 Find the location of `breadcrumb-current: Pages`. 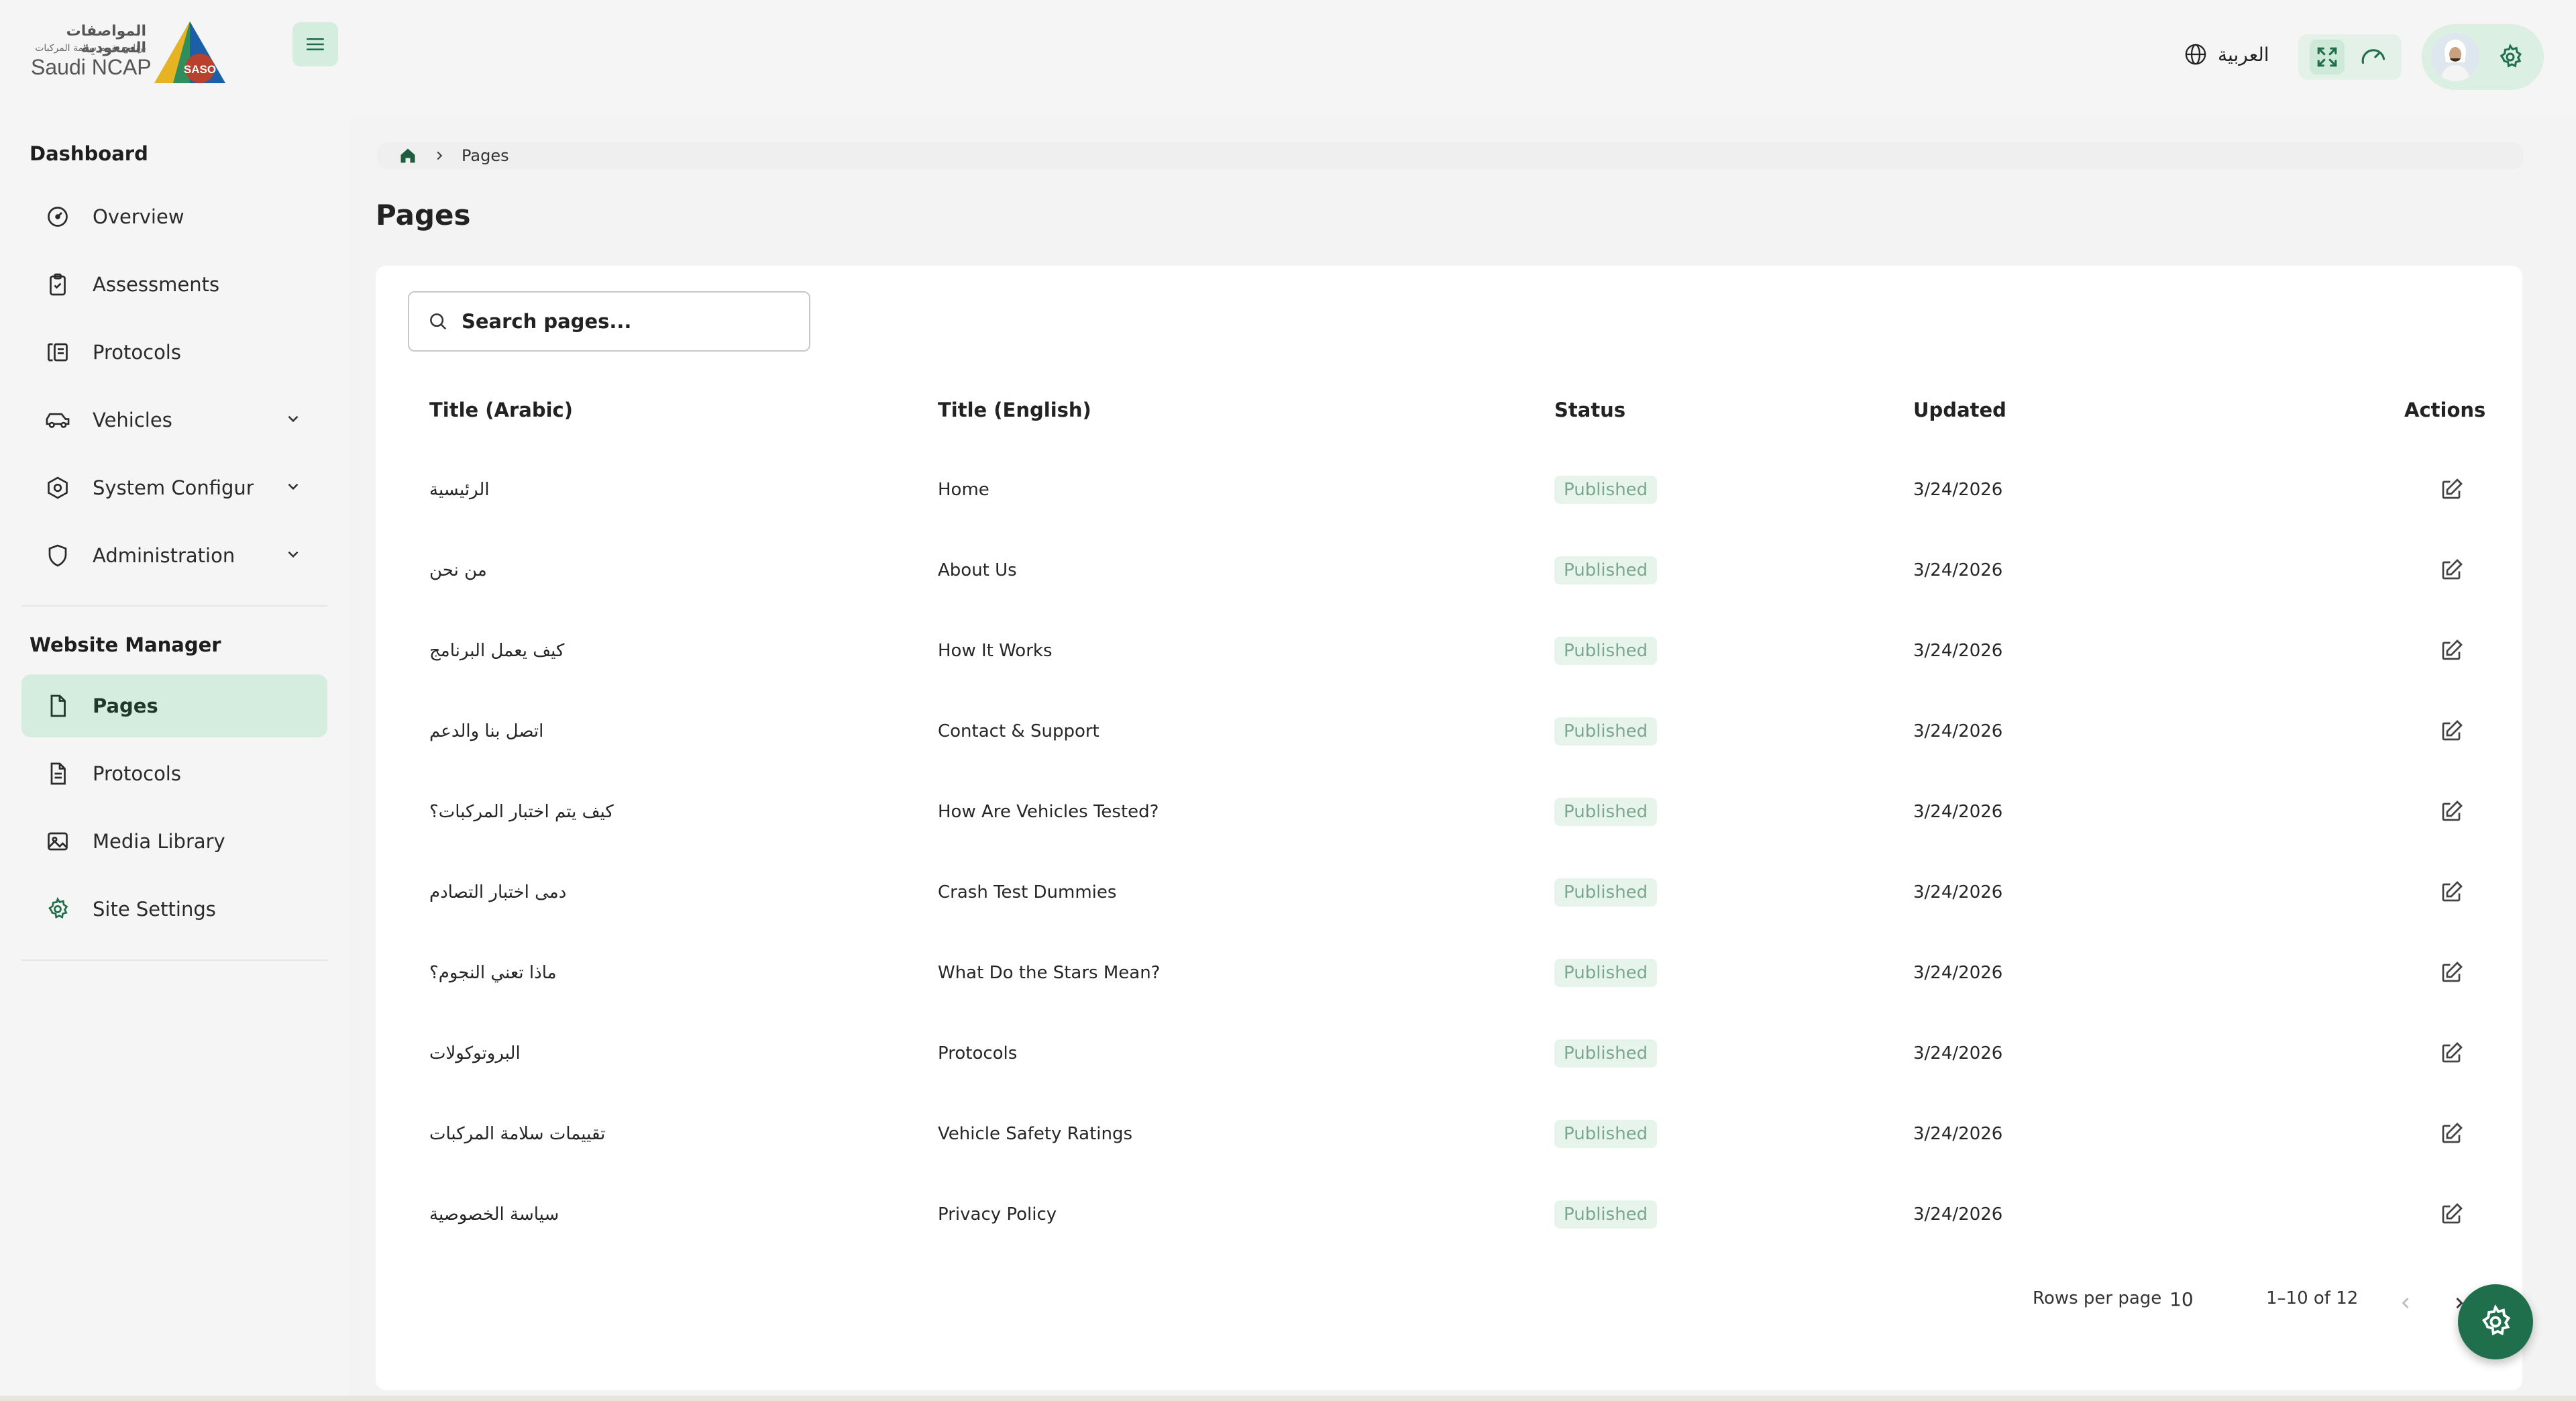

breadcrumb-current: Pages is located at coordinates (485, 155).